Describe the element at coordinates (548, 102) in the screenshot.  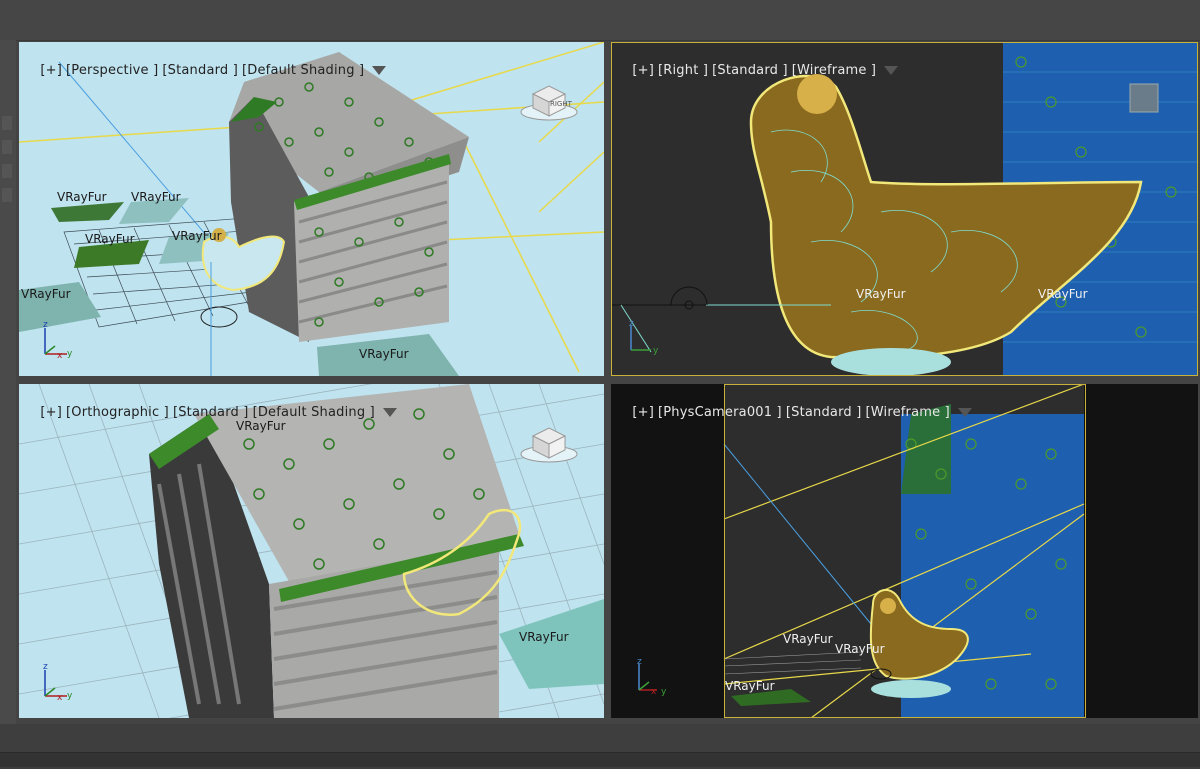
I see `viewcube-icon: RIGHT` at that location.